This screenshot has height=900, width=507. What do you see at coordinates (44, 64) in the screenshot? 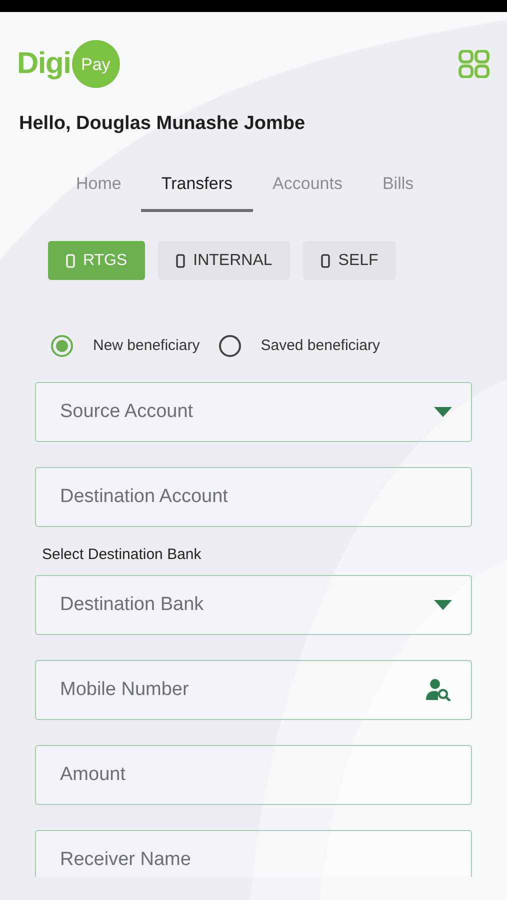
I see `logo-text: Digi` at bounding box center [44, 64].